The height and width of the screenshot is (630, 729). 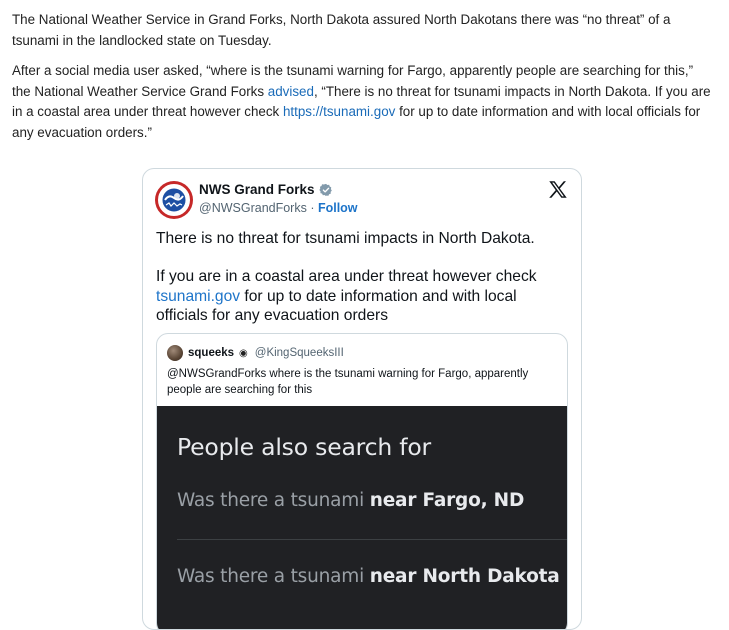 I want to click on tweet-author-row: NWS Grand Forks, so click(x=266, y=189).